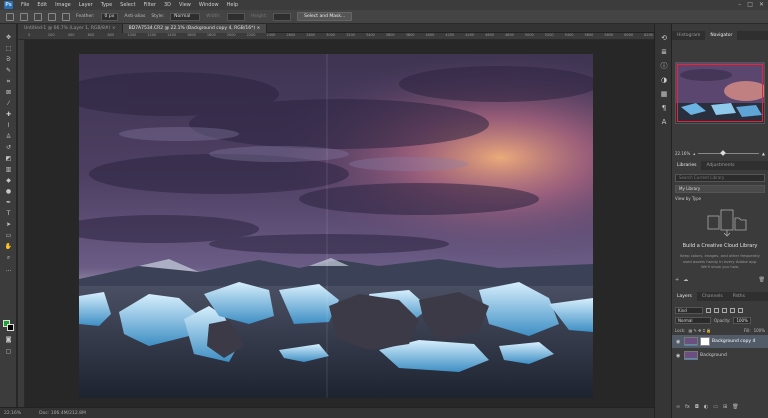 This screenshot has width=768, height=418. What do you see at coordinates (687, 407) in the screenshot?
I see `layer-style-icon: fx` at bounding box center [687, 407].